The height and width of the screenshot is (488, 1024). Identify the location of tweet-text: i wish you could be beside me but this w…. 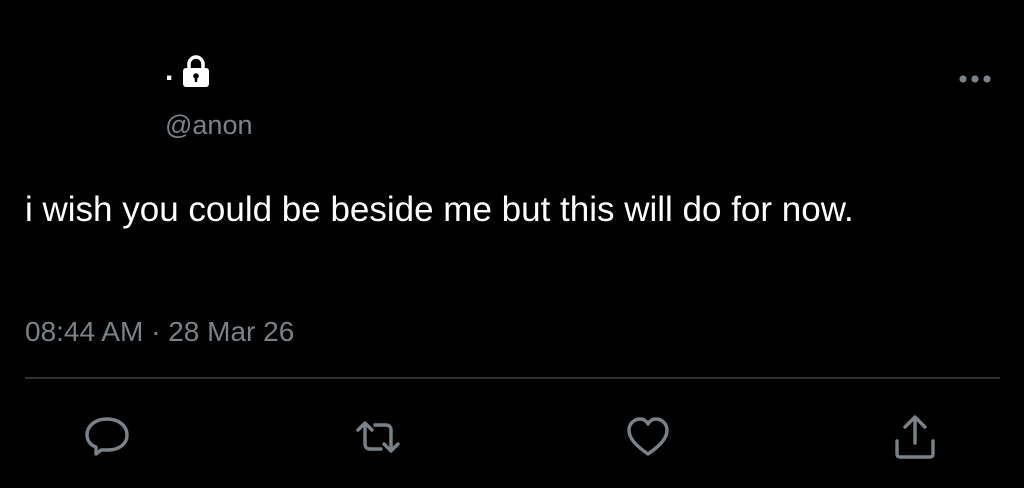
(439, 209).